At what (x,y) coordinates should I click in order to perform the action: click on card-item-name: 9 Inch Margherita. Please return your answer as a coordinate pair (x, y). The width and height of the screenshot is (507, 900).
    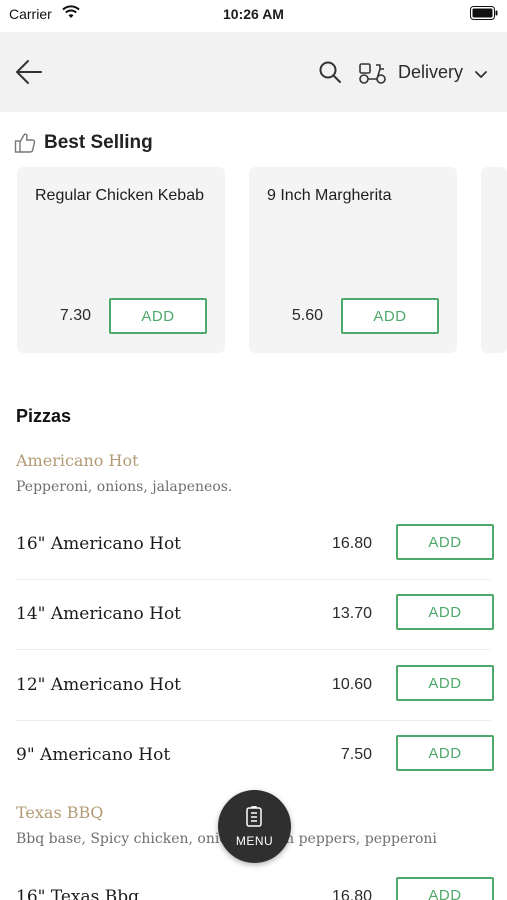
    Looking at the image, I should click on (329, 195).